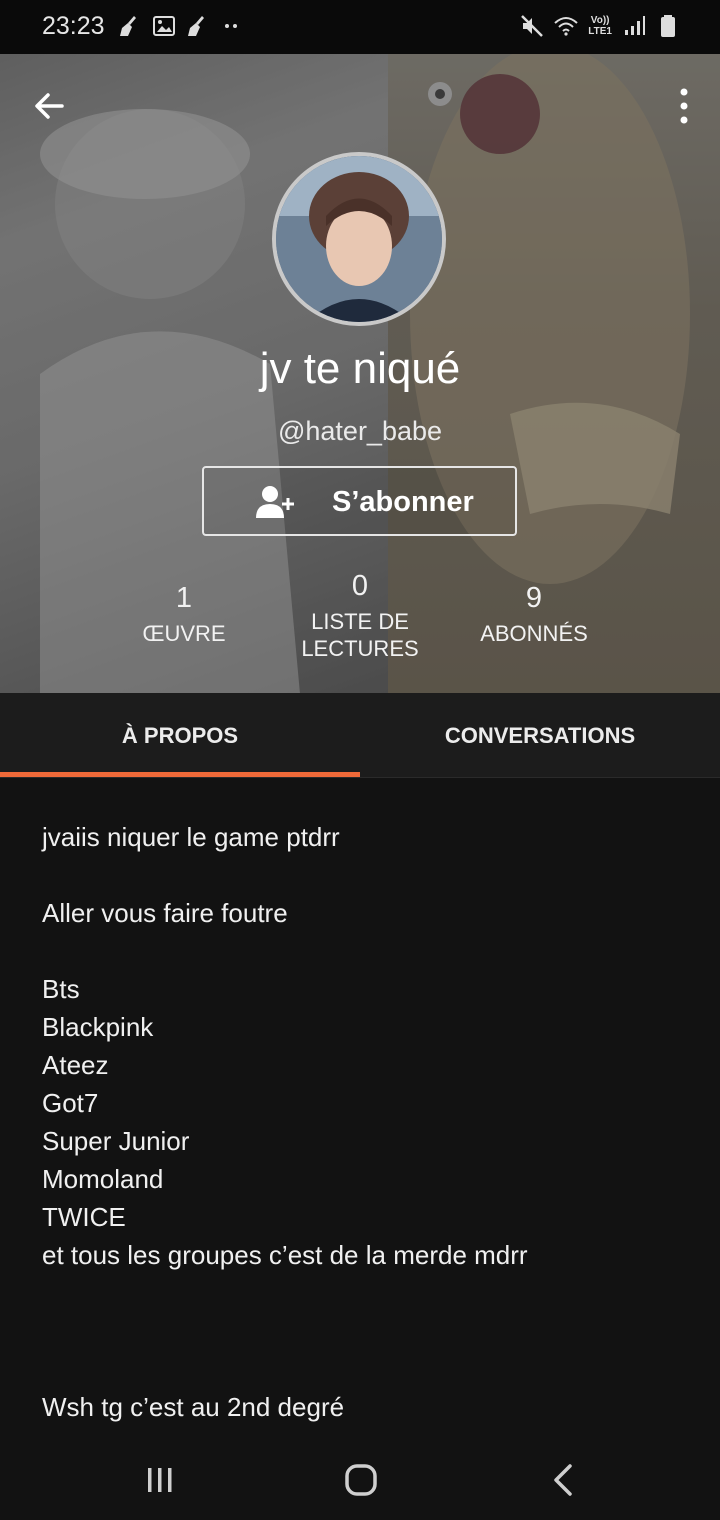 This screenshot has width=720, height=1520. What do you see at coordinates (181, 26) in the screenshot?
I see `notification-icons` at bounding box center [181, 26].